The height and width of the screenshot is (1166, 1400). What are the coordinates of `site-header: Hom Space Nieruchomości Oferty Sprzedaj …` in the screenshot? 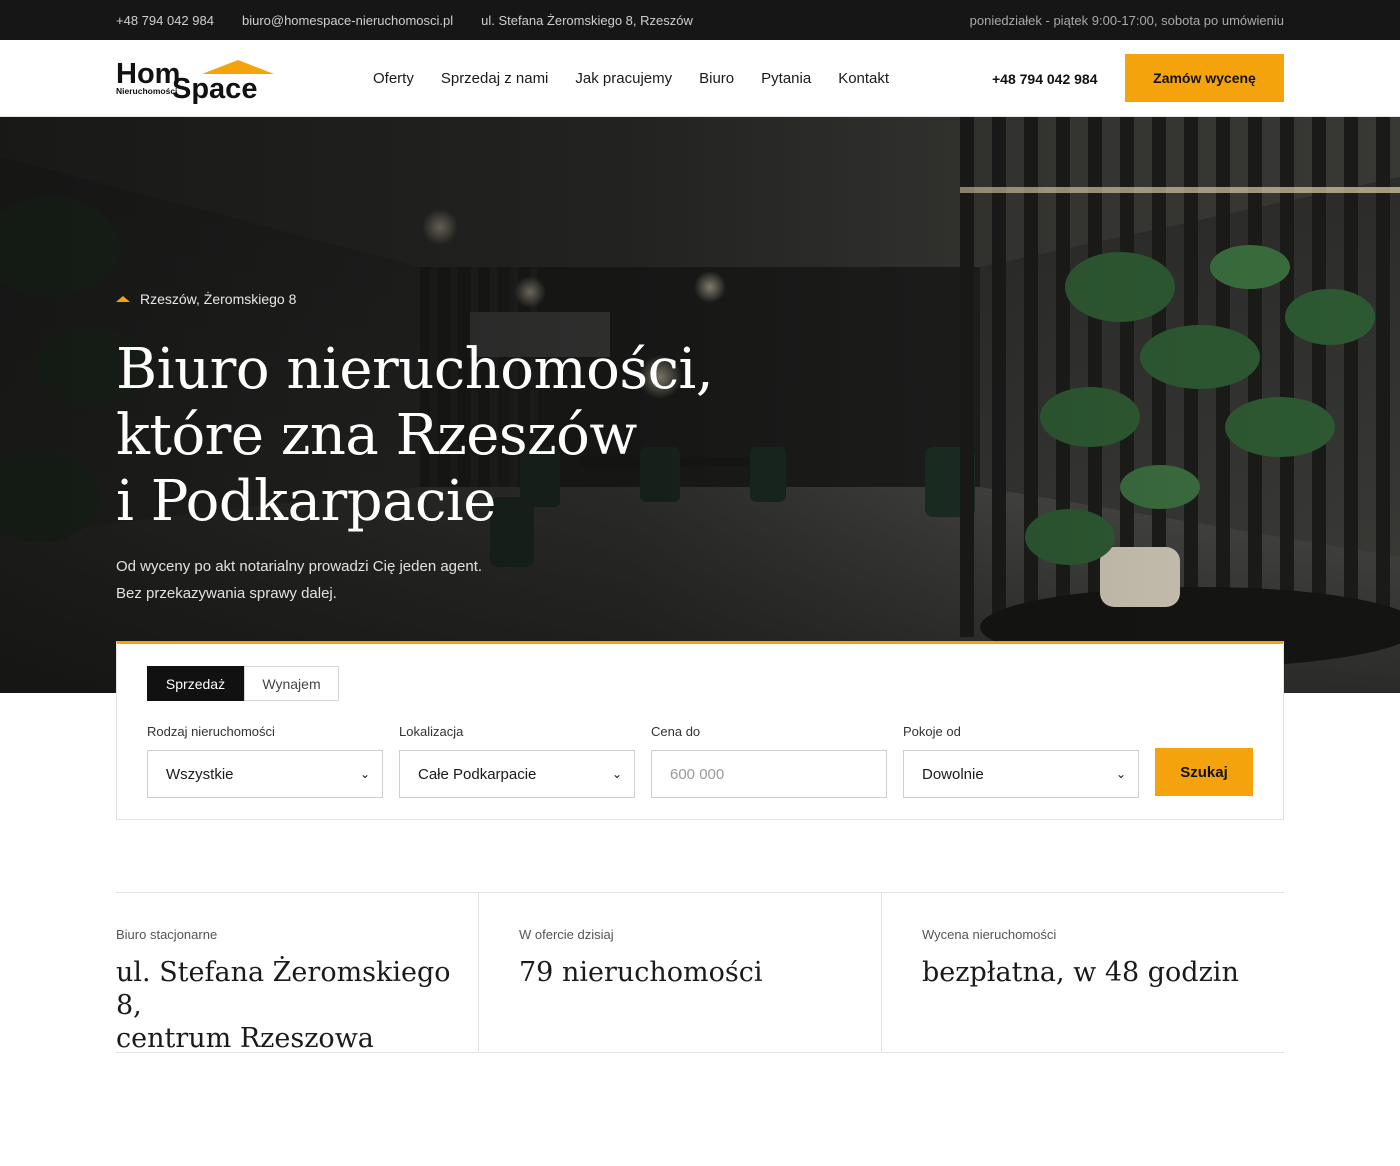 It's located at (700, 78).